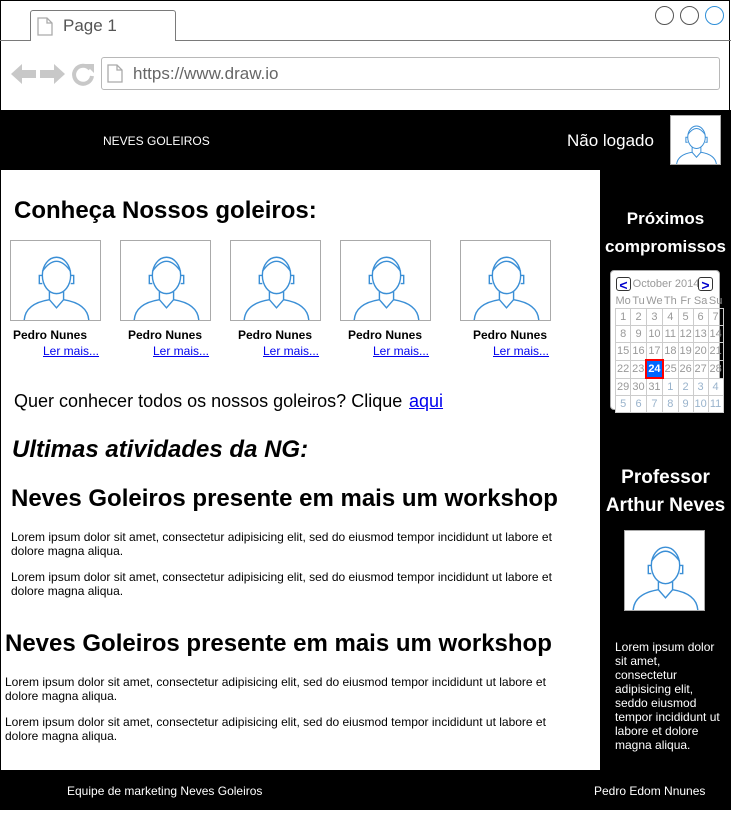 This screenshot has height=821, width=750. What do you see at coordinates (689, 15) in the screenshot?
I see `maximize-button` at bounding box center [689, 15].